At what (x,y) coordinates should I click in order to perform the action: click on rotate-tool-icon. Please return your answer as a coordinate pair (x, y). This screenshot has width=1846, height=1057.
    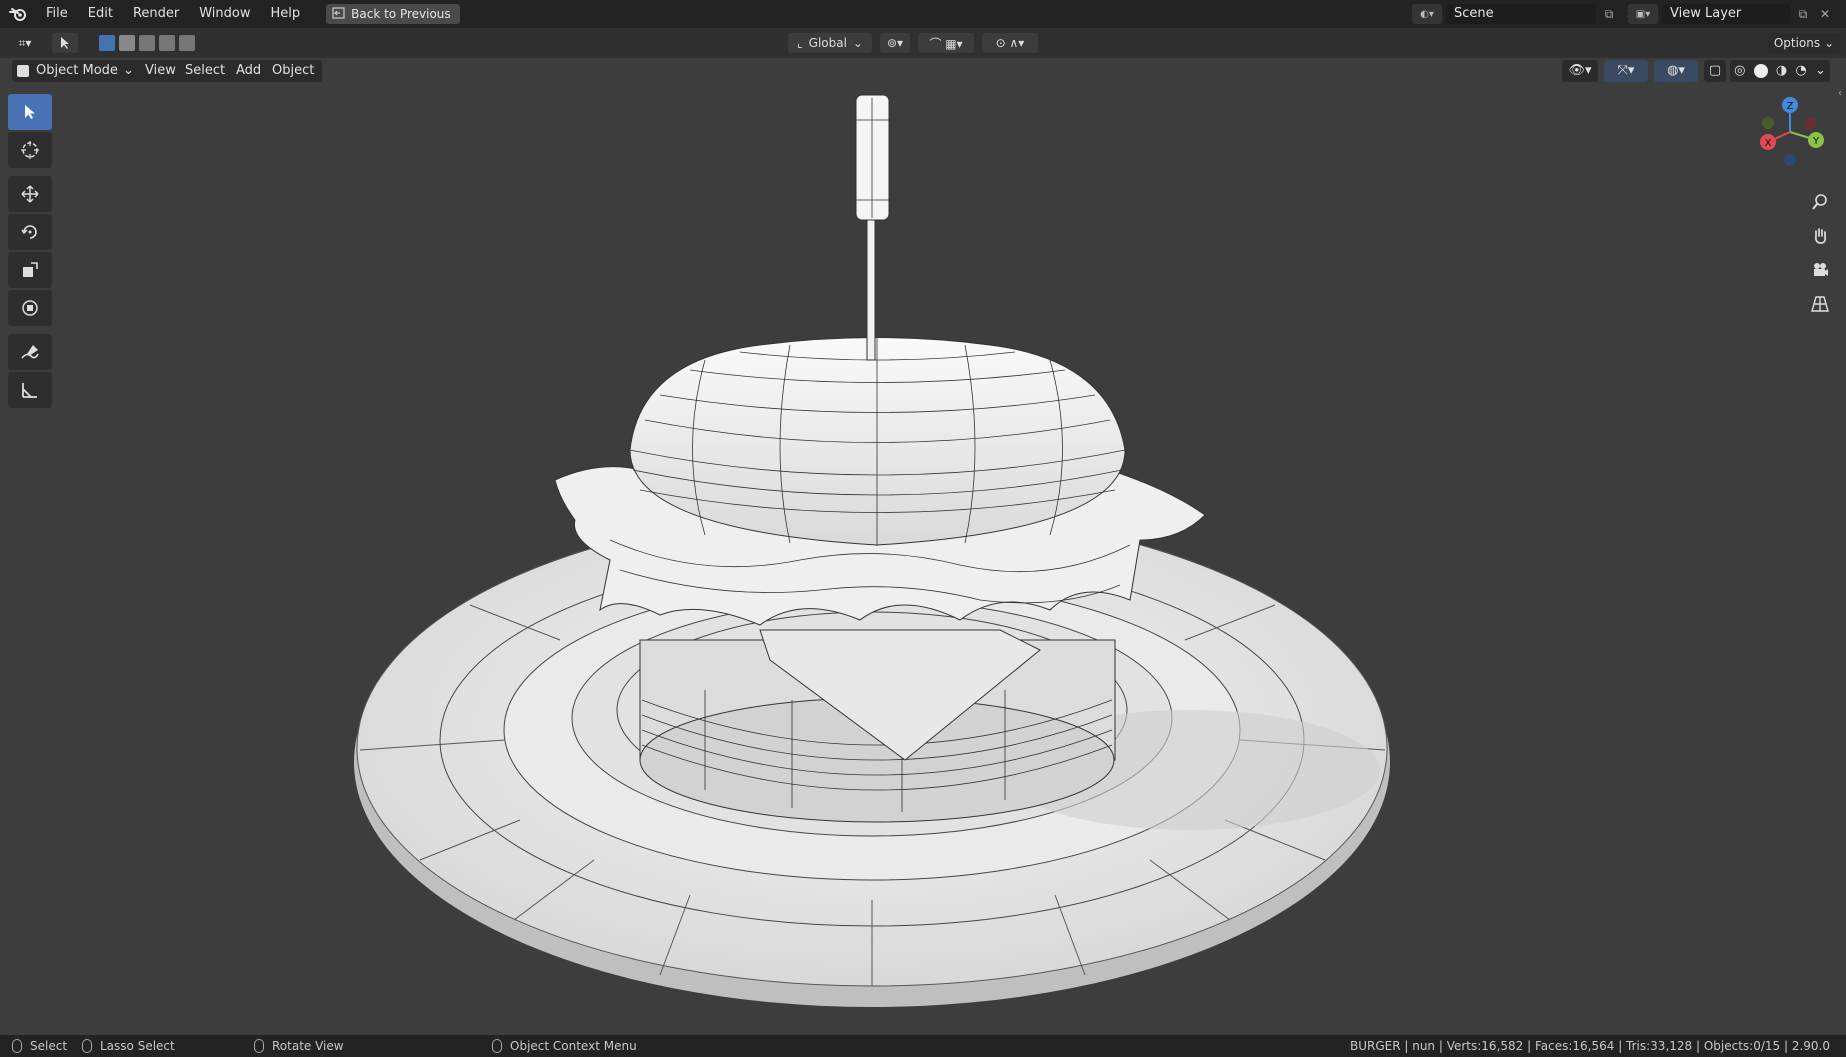
    Looking at the image, I should click on (30, 232).